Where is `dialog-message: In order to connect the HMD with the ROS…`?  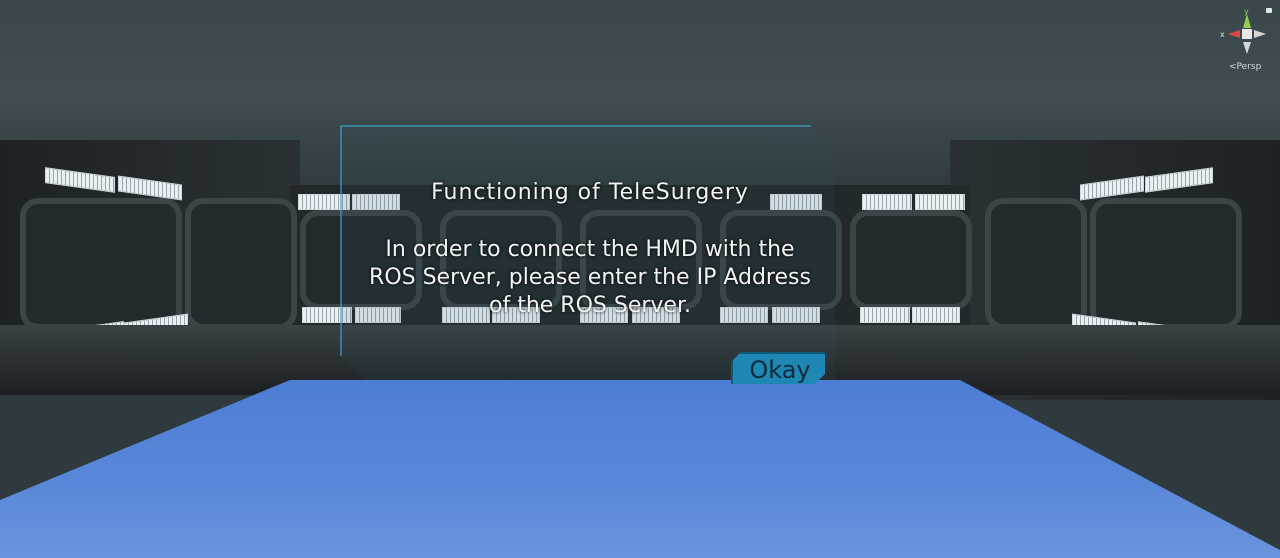
dialog-message: In order to connect the HMD with the ROS… is located at coordinates (590, 277).